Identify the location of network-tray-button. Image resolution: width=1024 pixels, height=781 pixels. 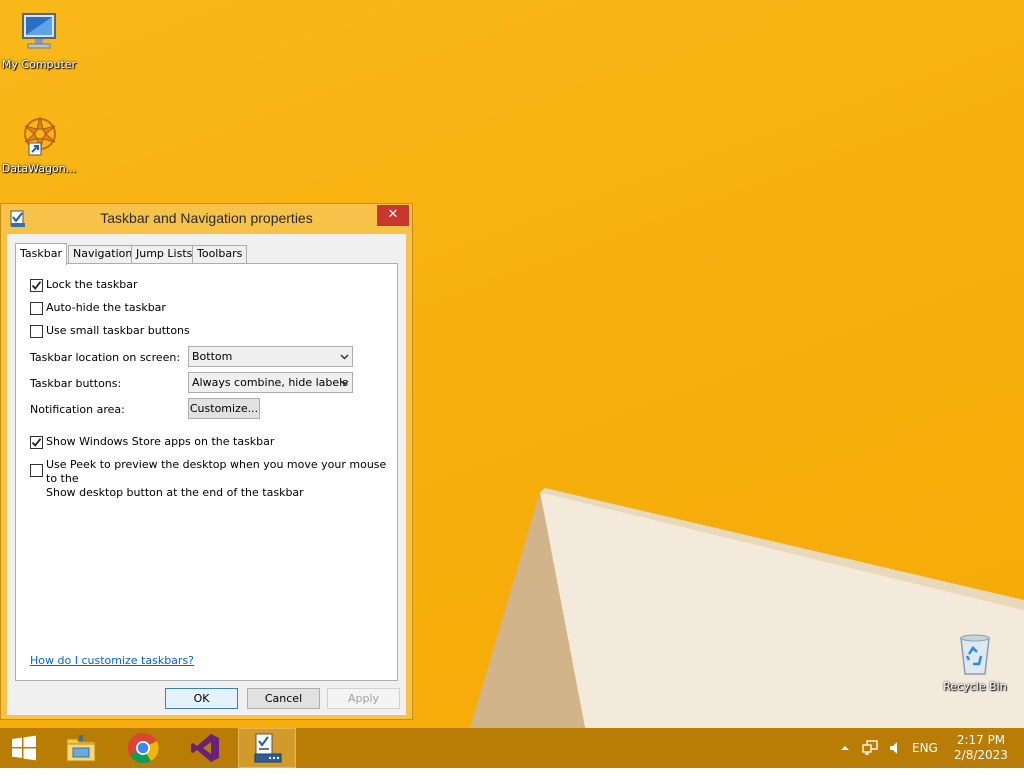
(870, 748).